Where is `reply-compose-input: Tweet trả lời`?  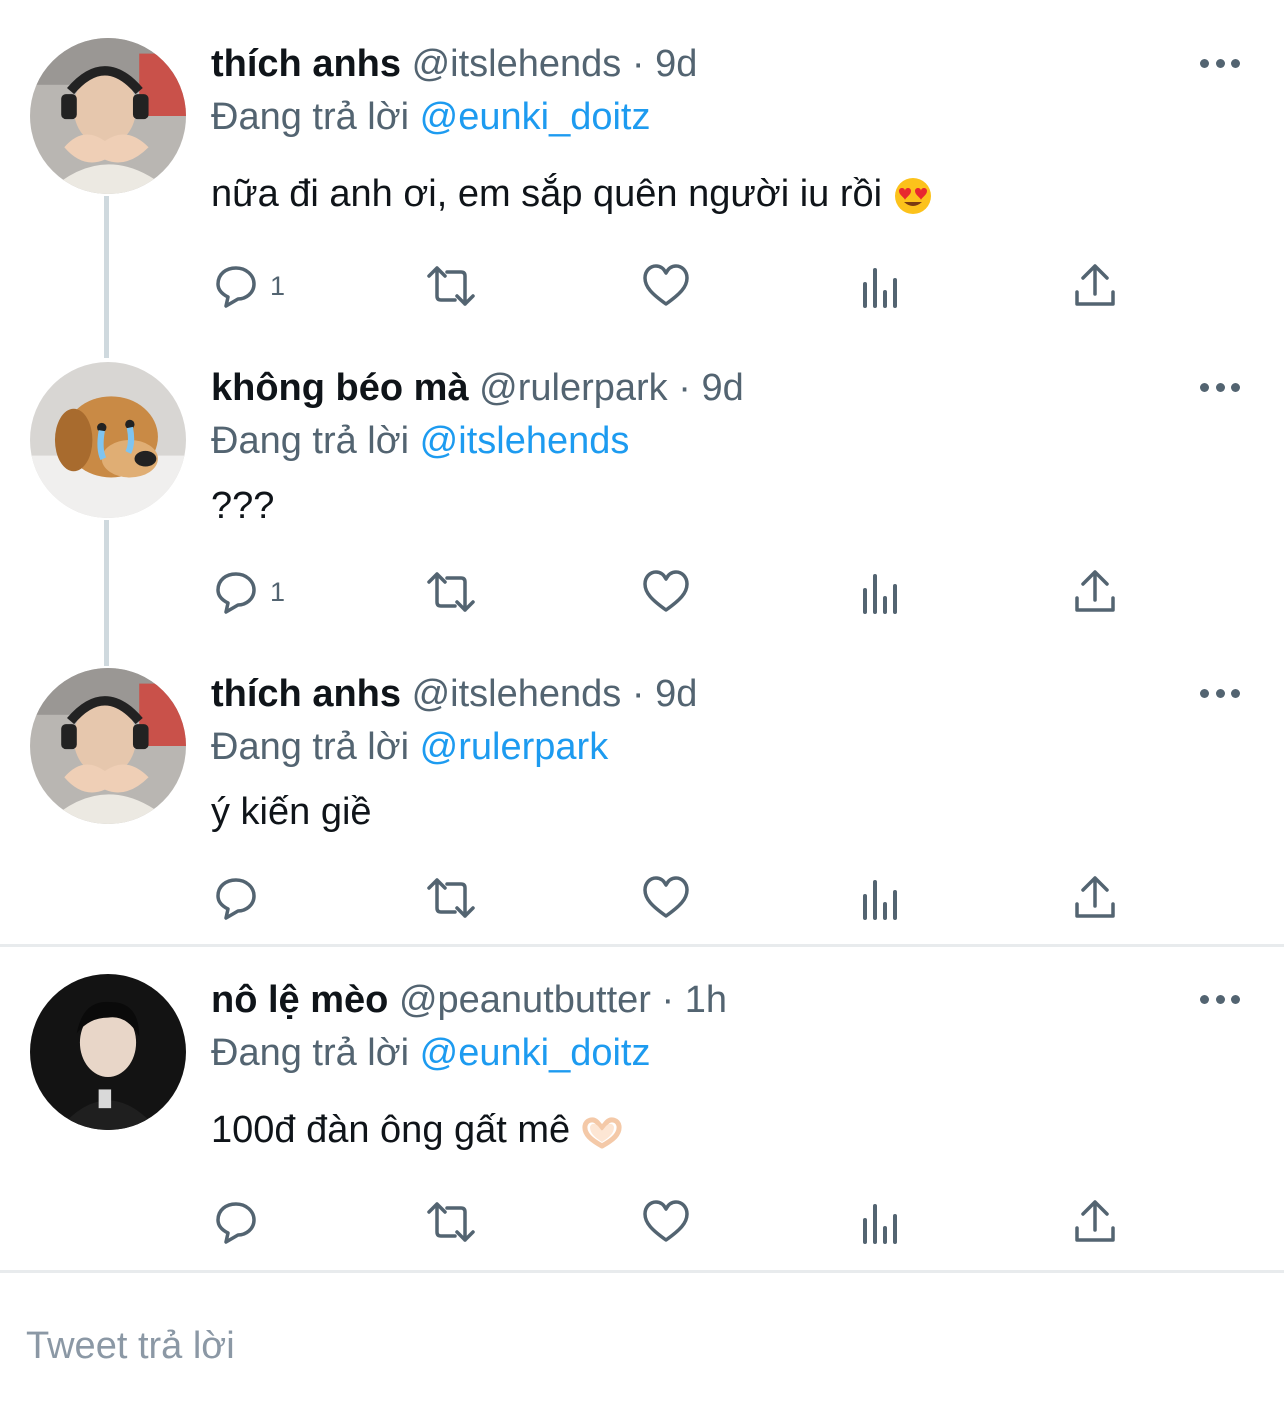
reply-compose-input: Tweet trả lời is located at coordinates (130, 1346).